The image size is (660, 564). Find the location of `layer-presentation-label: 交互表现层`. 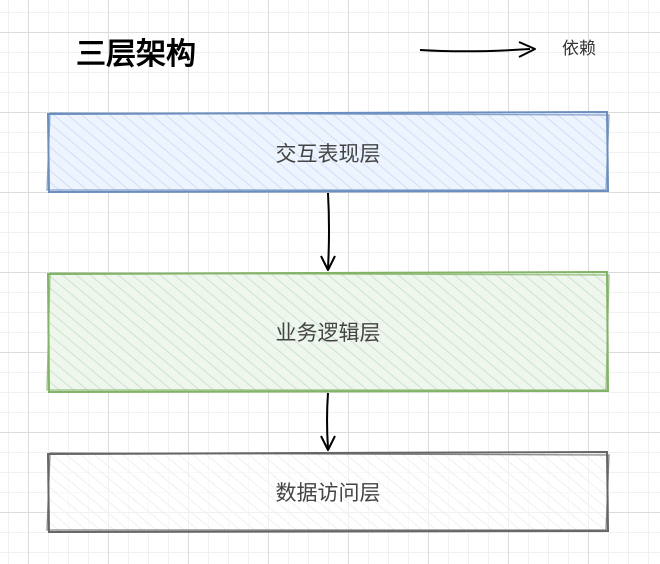

layer-presentation-label: 交互表现层 is located at coordinates (328, 154).